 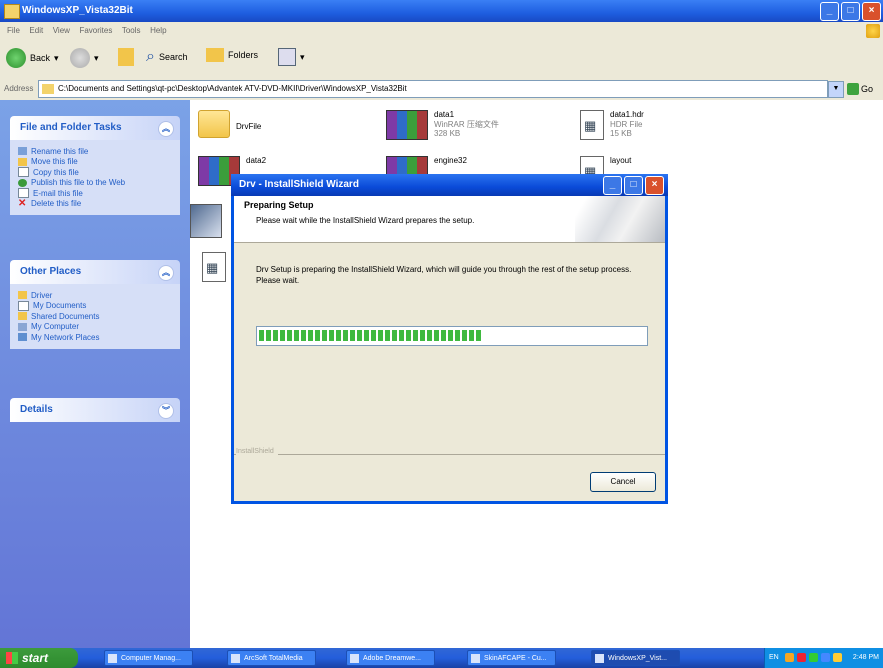 I want to click on clock: 2:48 PM, so click(x=866, y=657).